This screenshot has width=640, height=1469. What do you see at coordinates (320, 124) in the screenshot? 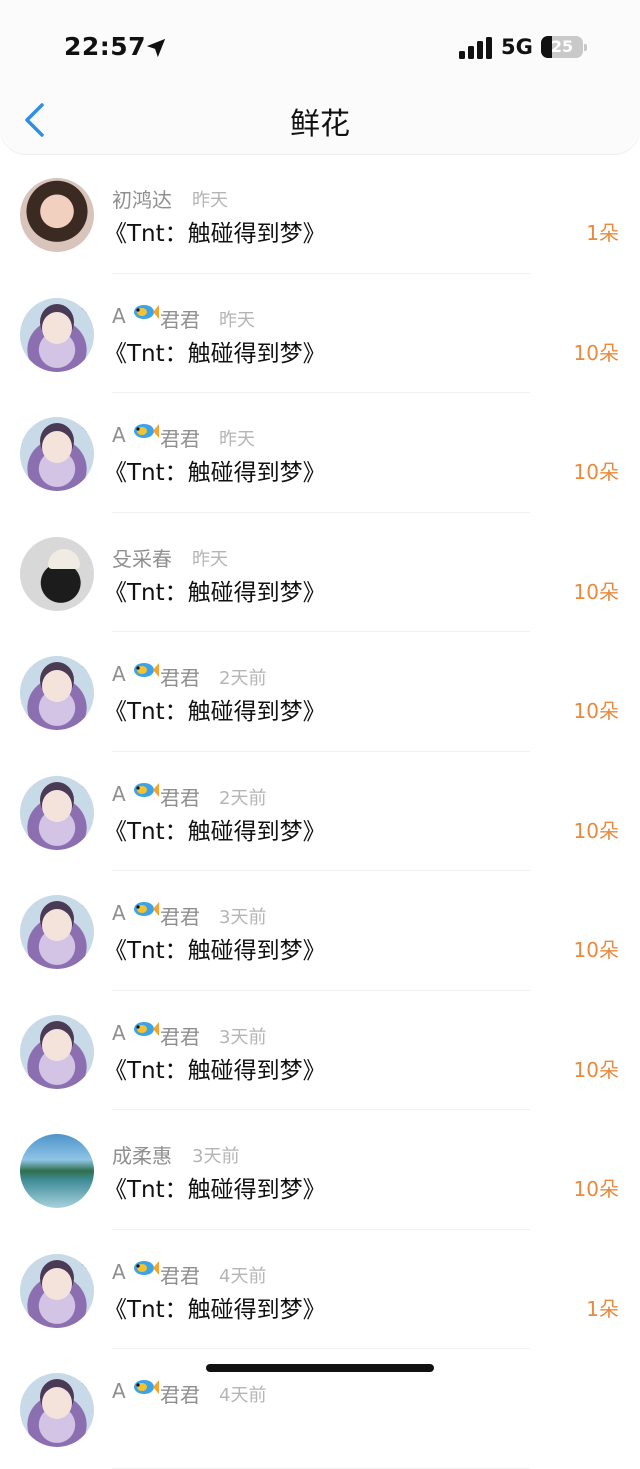
I see `page-title: 鲜花` at bounding box center [320, 124].